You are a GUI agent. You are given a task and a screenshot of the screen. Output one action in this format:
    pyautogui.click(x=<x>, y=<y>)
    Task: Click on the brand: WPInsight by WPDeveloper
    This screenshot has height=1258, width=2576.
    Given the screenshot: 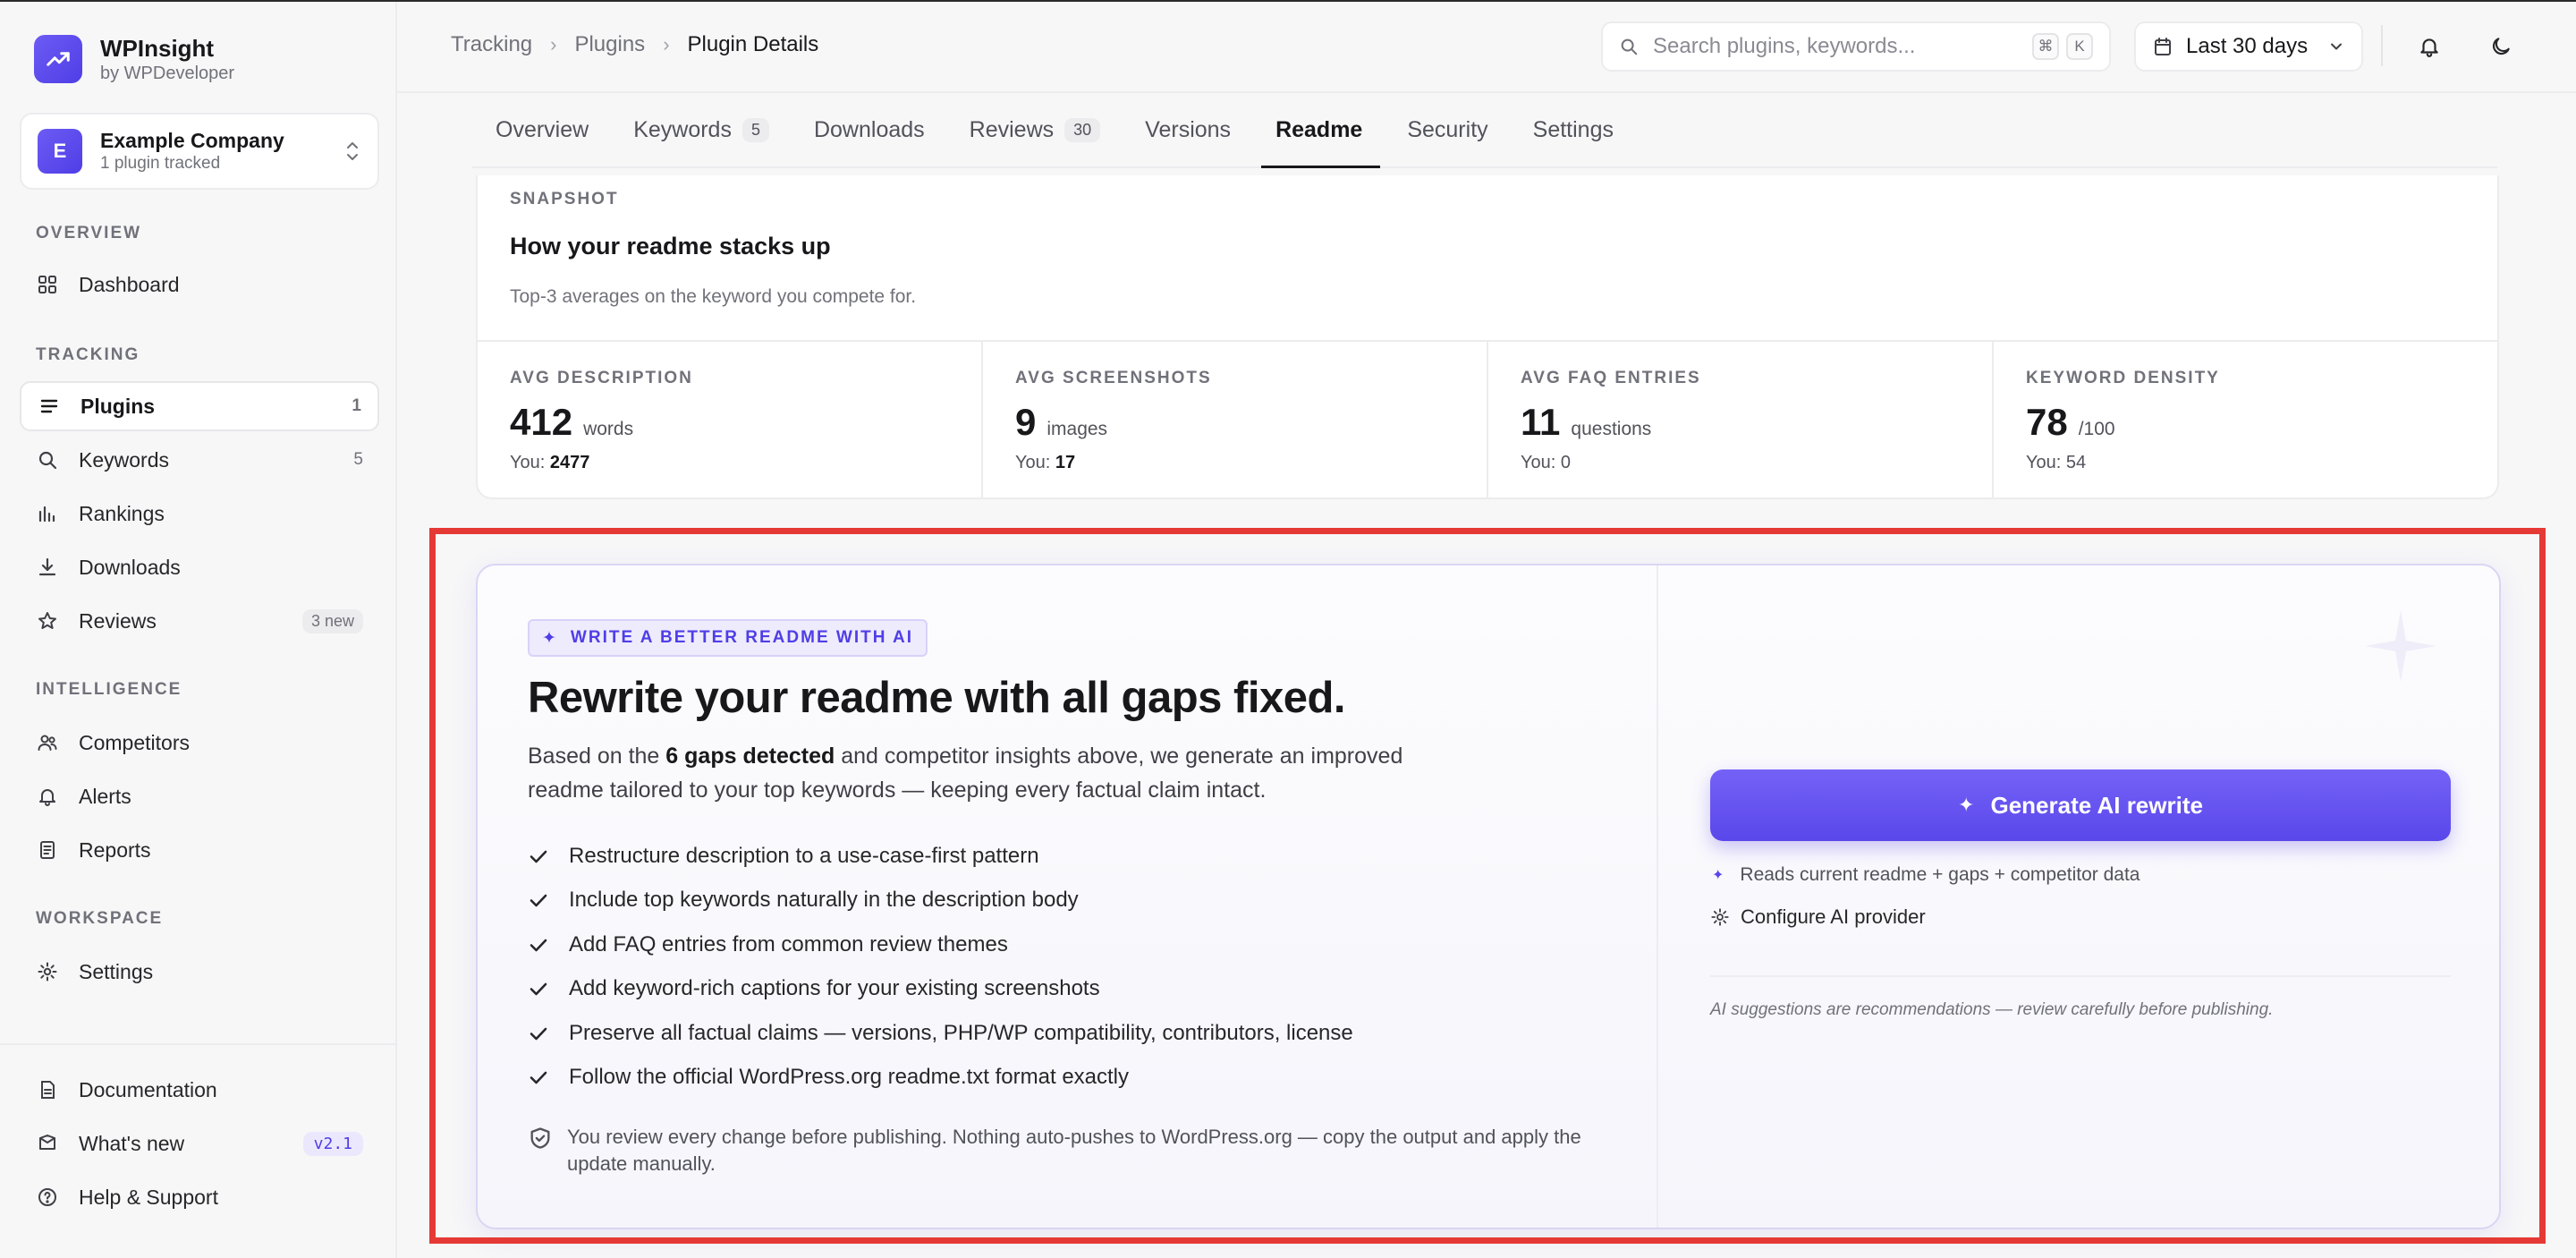 What is the action you would take?
    pyautogui.click(x=134, y=59)
    